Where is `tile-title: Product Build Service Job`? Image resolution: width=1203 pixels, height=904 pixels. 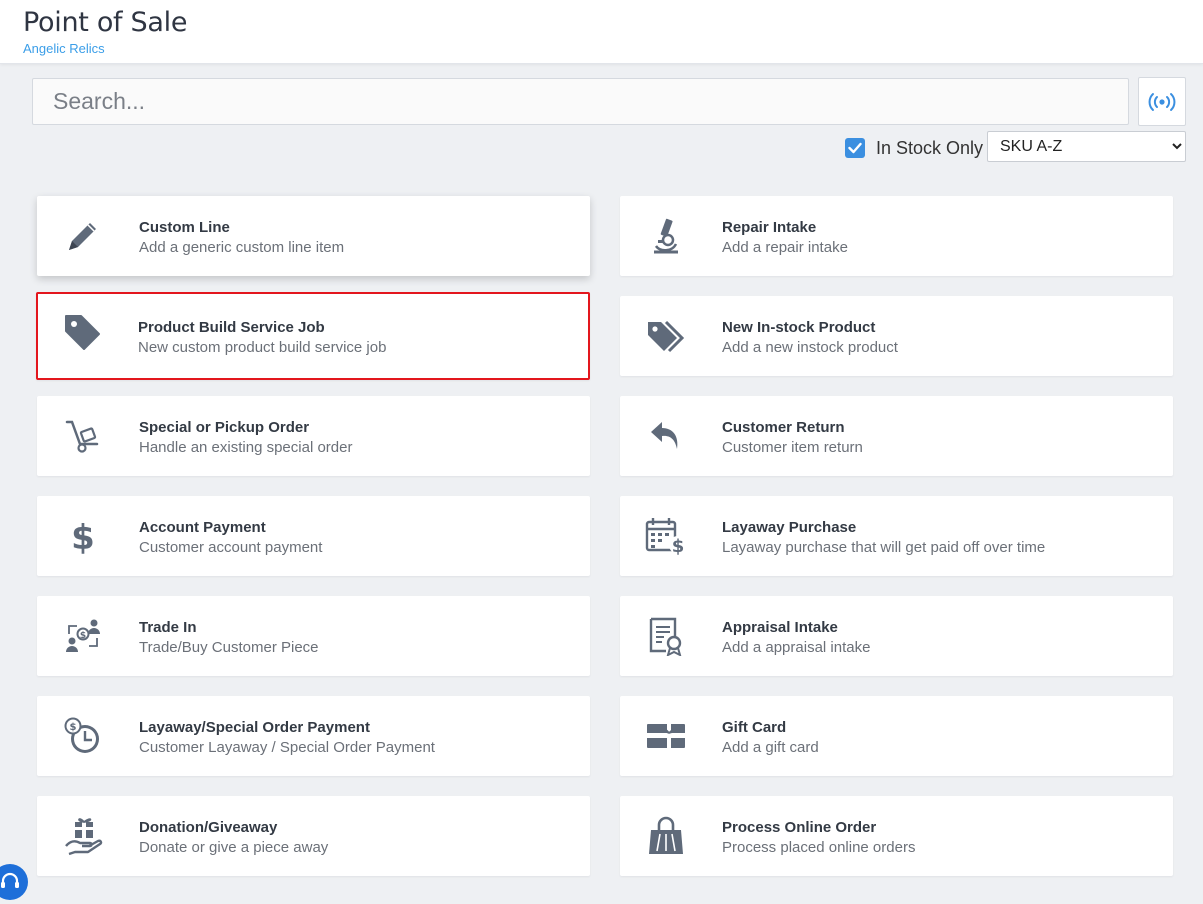 tile-title: Product Build Service Job is located at coordinates (231, 327).